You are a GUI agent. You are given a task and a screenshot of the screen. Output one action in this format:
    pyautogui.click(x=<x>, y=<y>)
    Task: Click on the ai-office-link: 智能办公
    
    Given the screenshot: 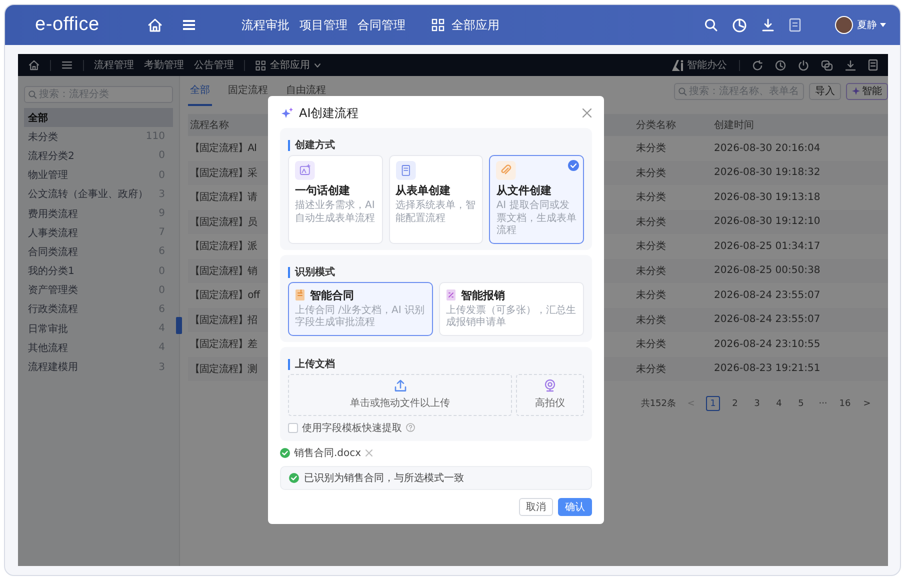 What is the action you would take?
    pyautogui.click(x=699, y=65)
    